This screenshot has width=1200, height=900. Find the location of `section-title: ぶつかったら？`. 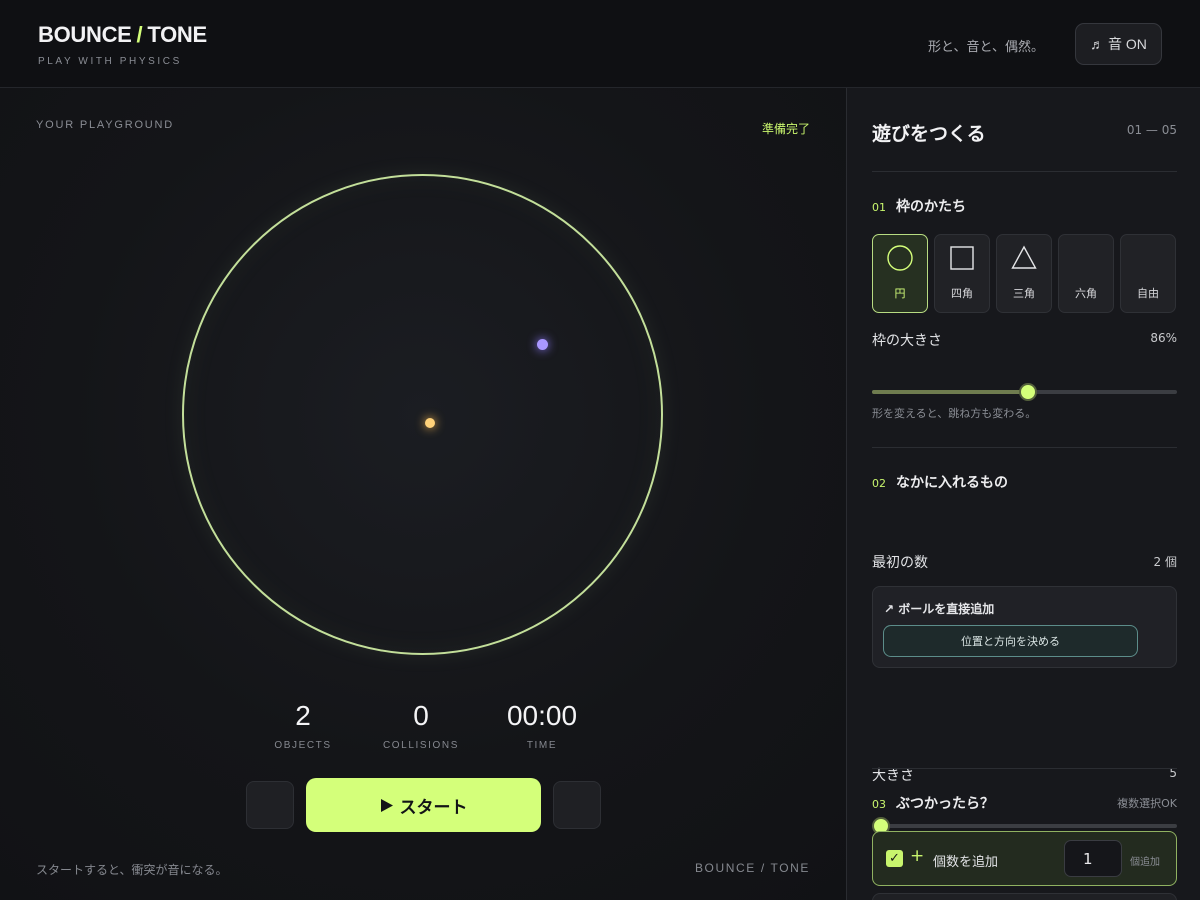

section-title: ぶつかったら？ is located at coordinates (945, 804).